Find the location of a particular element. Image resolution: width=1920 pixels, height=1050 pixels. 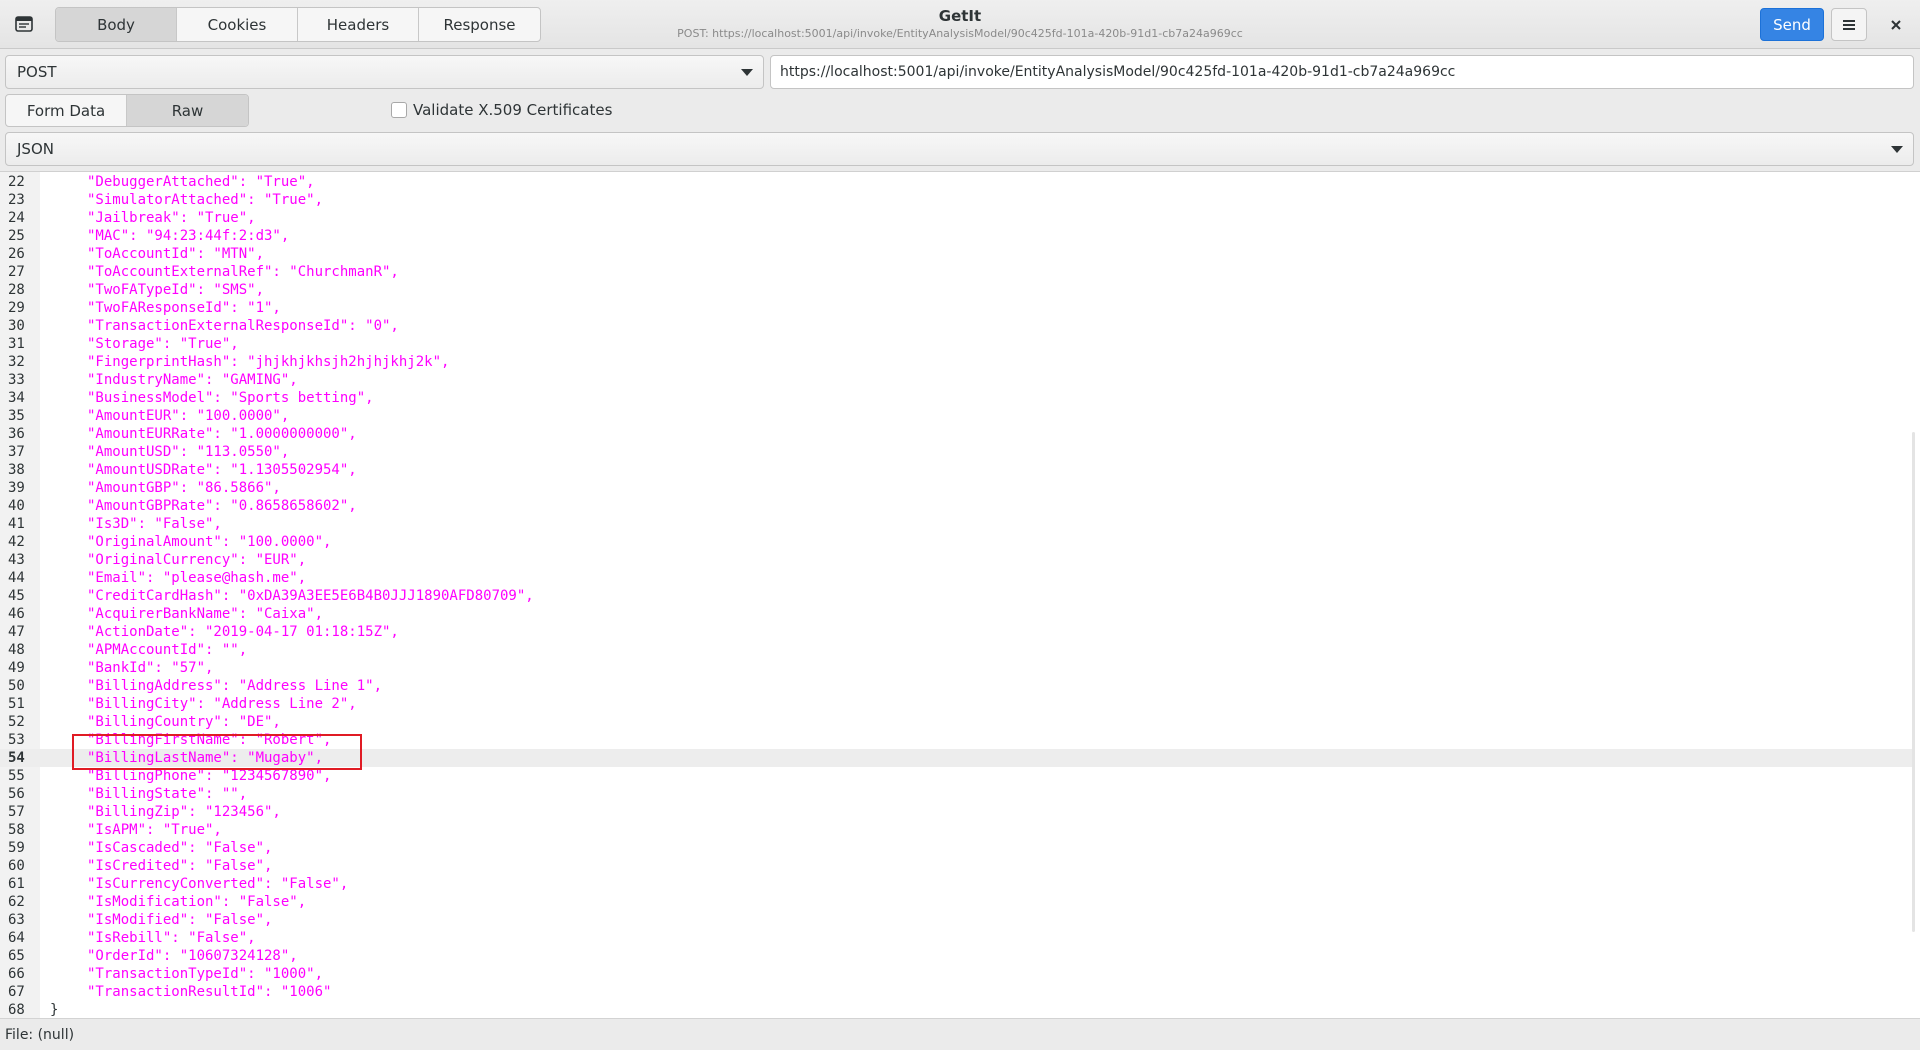

validate-certificates-option: Validate X.509 Certificates is located at coordinates (501, 110).